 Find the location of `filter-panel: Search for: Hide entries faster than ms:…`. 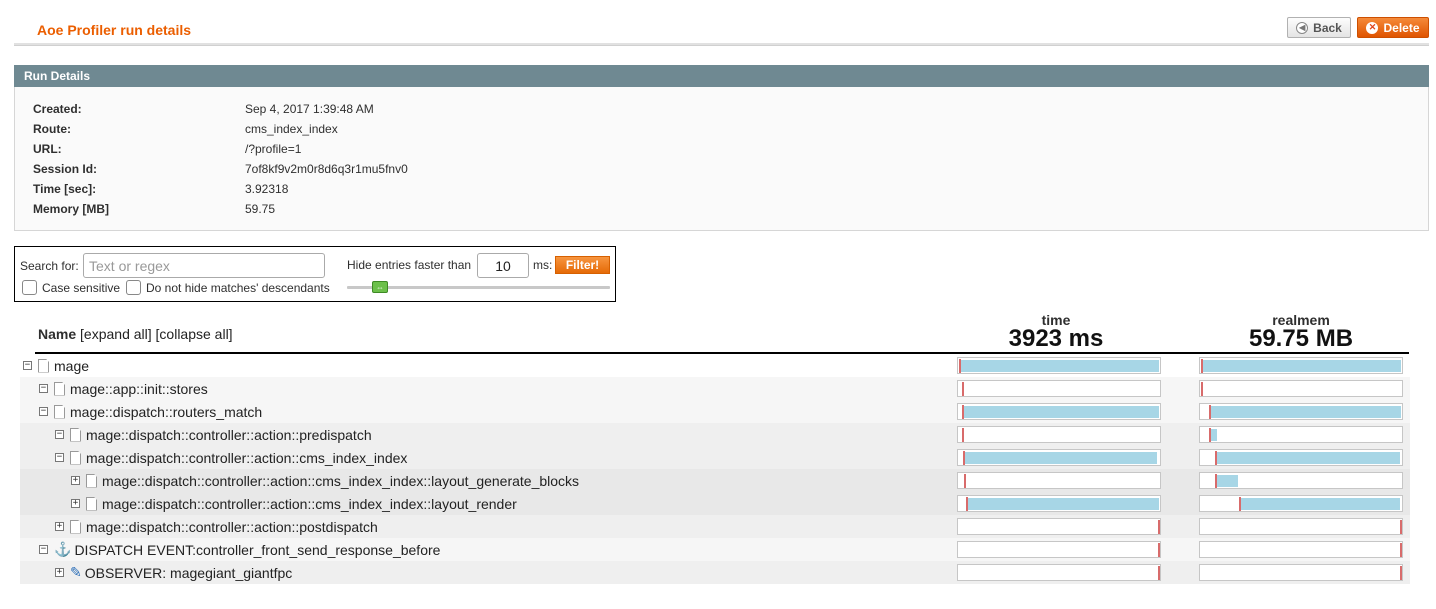

filter-panel: Search for: Hide entries faster than ms:… is located at coordinates (315, 274).